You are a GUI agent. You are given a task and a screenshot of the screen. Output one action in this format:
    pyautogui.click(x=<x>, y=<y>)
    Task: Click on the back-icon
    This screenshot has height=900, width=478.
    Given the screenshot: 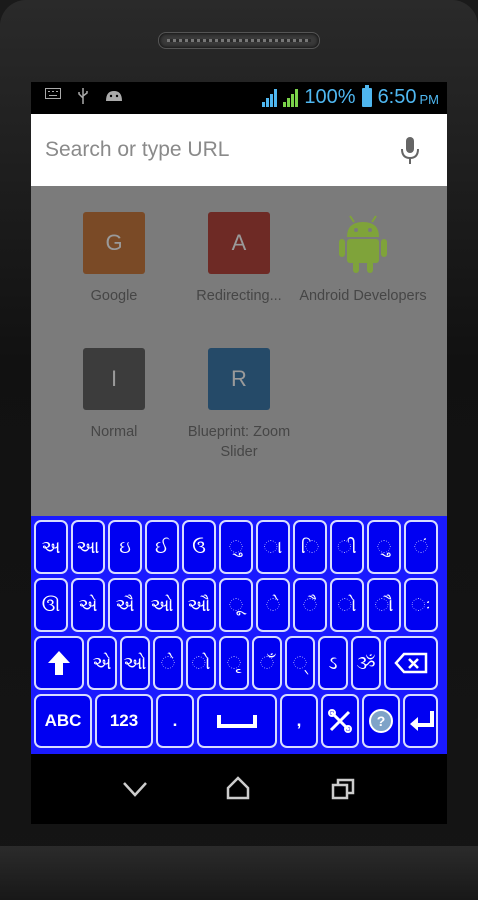 What is the action you would take?
    pyautogui.click(x=135, y=789)
    